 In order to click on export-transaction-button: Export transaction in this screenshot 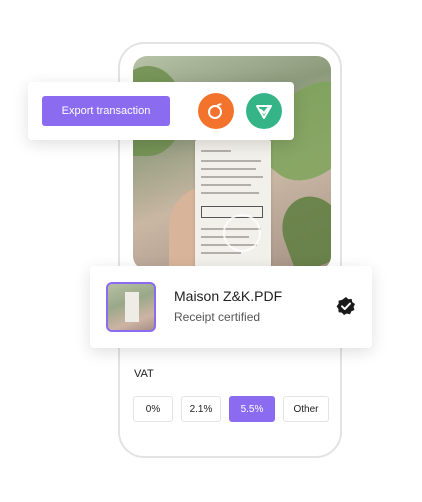, I will do `click(106, 111)`.